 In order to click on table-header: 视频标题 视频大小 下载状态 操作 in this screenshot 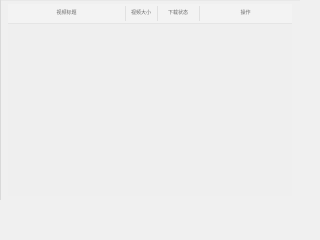, I will do `click(150, 14)`.